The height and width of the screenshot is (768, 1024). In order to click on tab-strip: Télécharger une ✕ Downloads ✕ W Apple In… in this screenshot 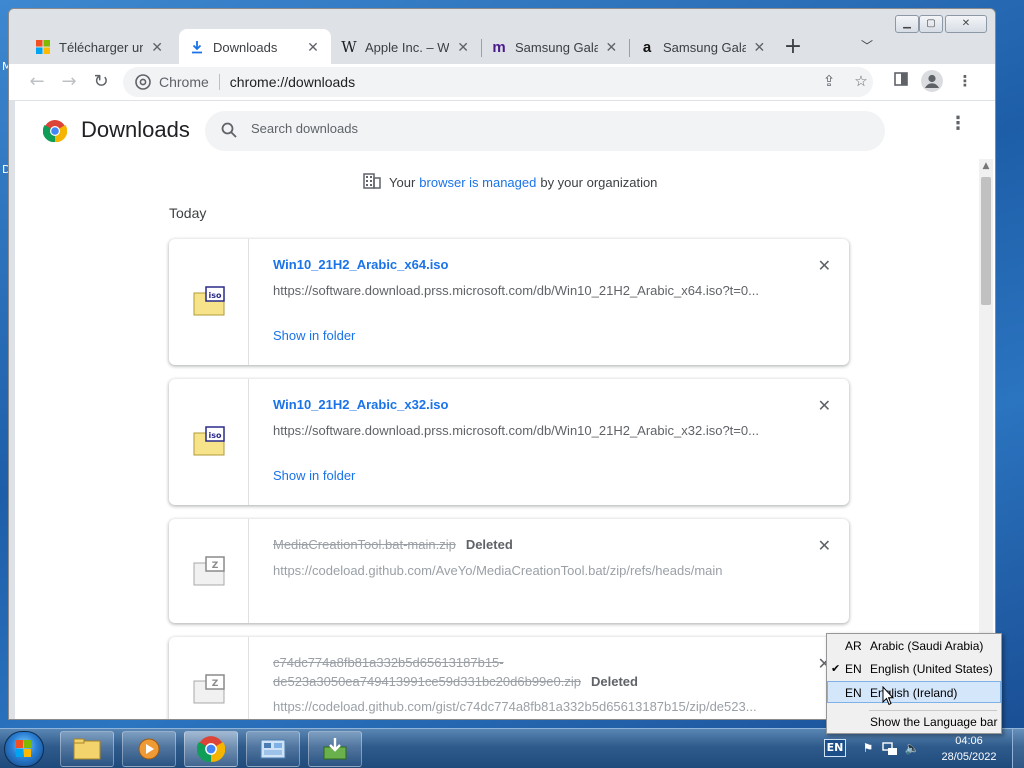, I will do `click(502, 37)`.